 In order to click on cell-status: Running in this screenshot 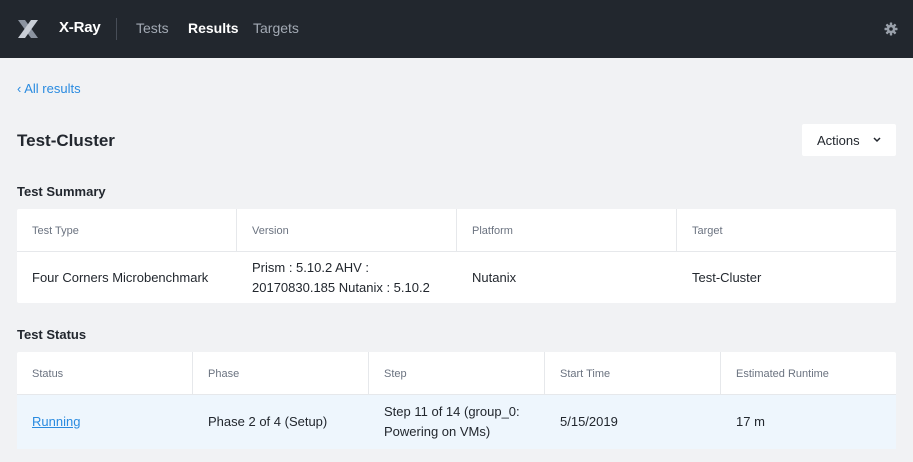, I will do `click(105, 422)`.